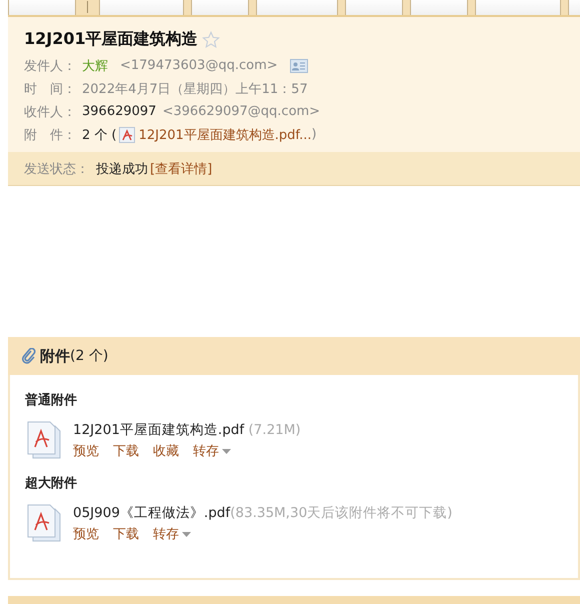 This screenshot has height=604, width=580. What do you see at coordinates (89, 356) in the screenshot?
I see `attachments-count: (2 个)` at bounding box center [89, 356].